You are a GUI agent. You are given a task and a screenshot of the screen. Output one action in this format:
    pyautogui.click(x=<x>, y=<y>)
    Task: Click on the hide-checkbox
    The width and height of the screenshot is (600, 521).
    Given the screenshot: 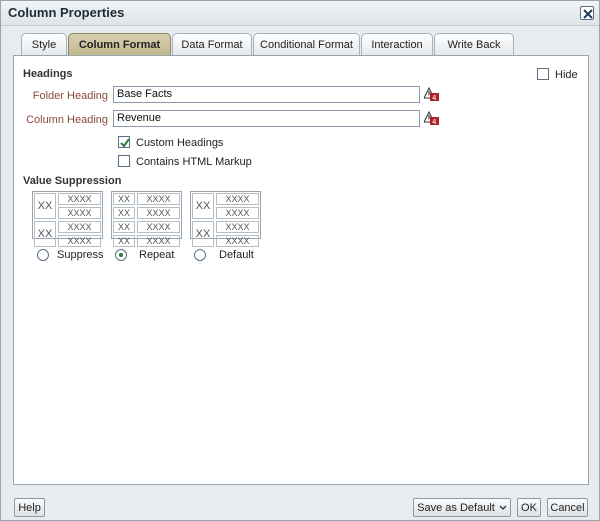 What is the action you would take?
    pyautogui.click(x=543, y=74)
    